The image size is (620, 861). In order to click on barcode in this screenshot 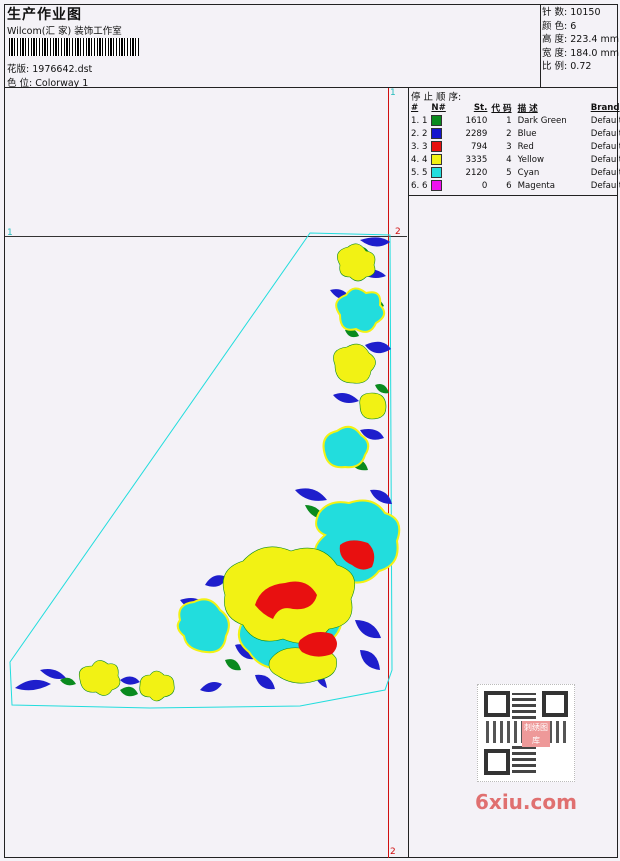, I will do `click(74, 47)`.